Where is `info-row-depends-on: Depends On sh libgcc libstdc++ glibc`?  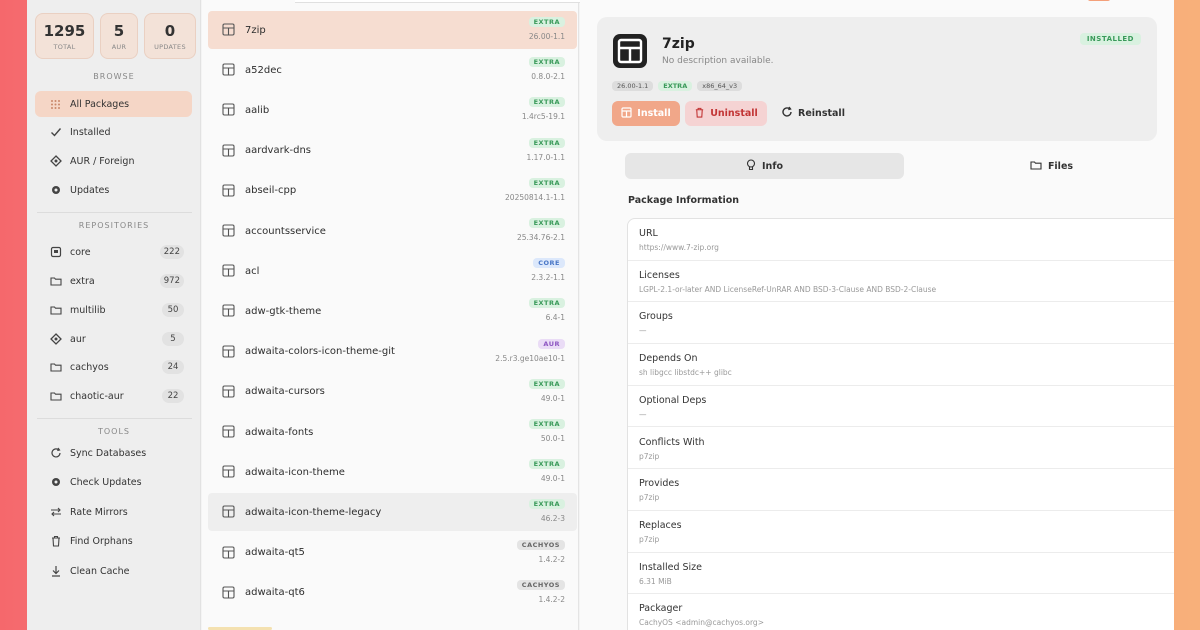
info-row-depends-on: Depends On sh libgcc libstdc++ glibc is located at coordinates (901, 365).